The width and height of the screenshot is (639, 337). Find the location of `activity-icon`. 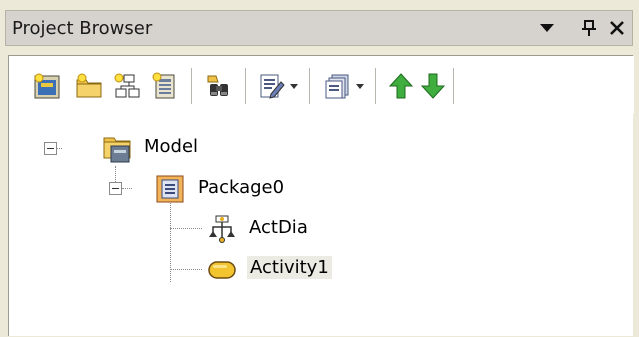

activity-icon is located at coordinates (222, 272).